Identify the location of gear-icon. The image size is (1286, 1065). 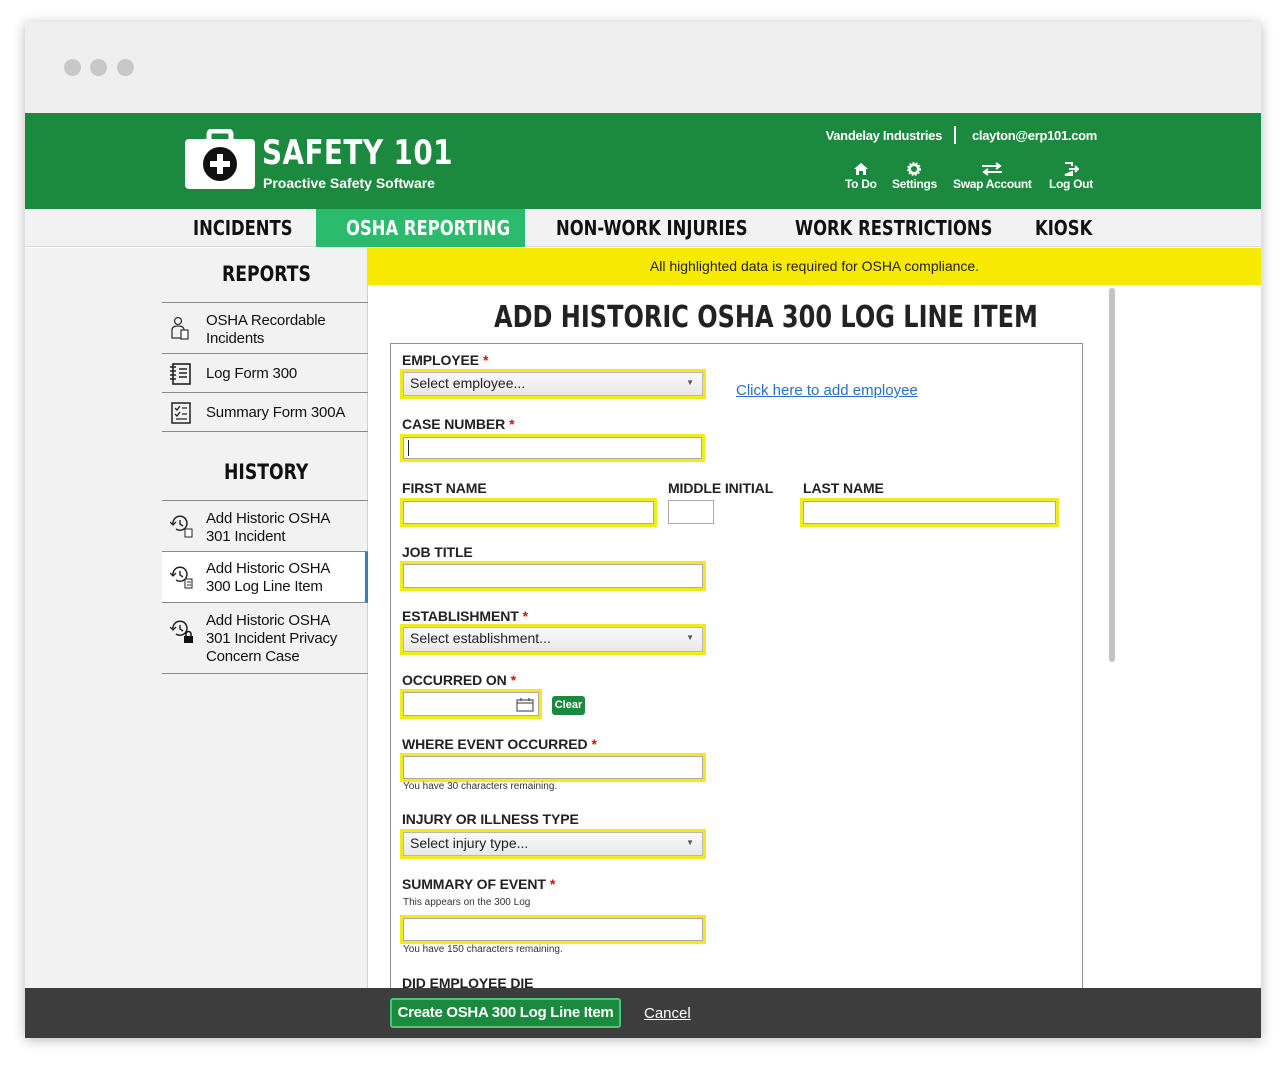
(914, 169).